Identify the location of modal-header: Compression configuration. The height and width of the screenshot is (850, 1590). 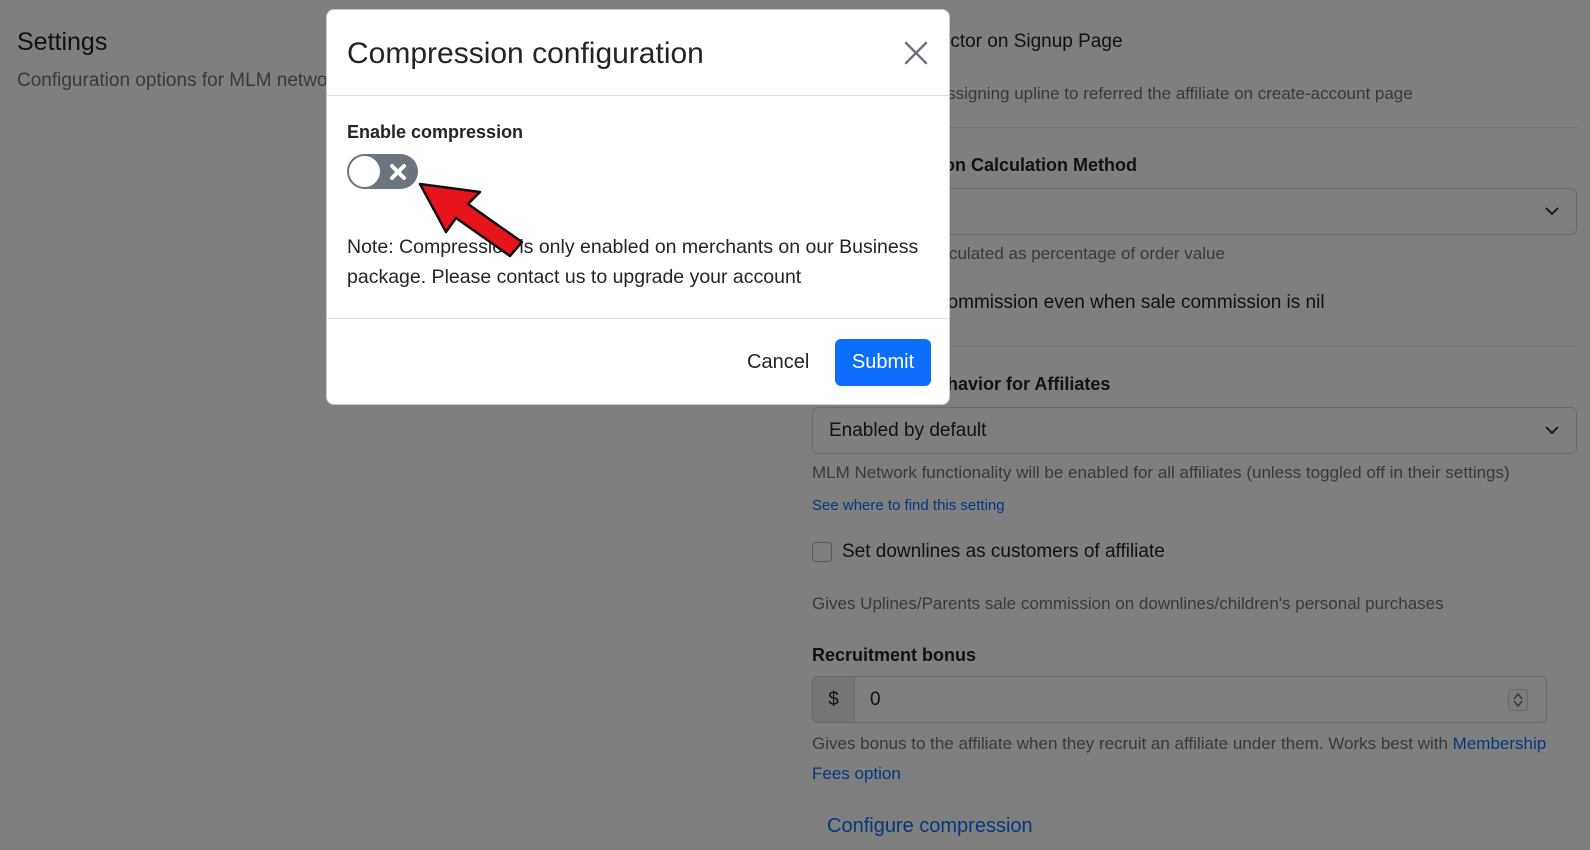
(638, 53).